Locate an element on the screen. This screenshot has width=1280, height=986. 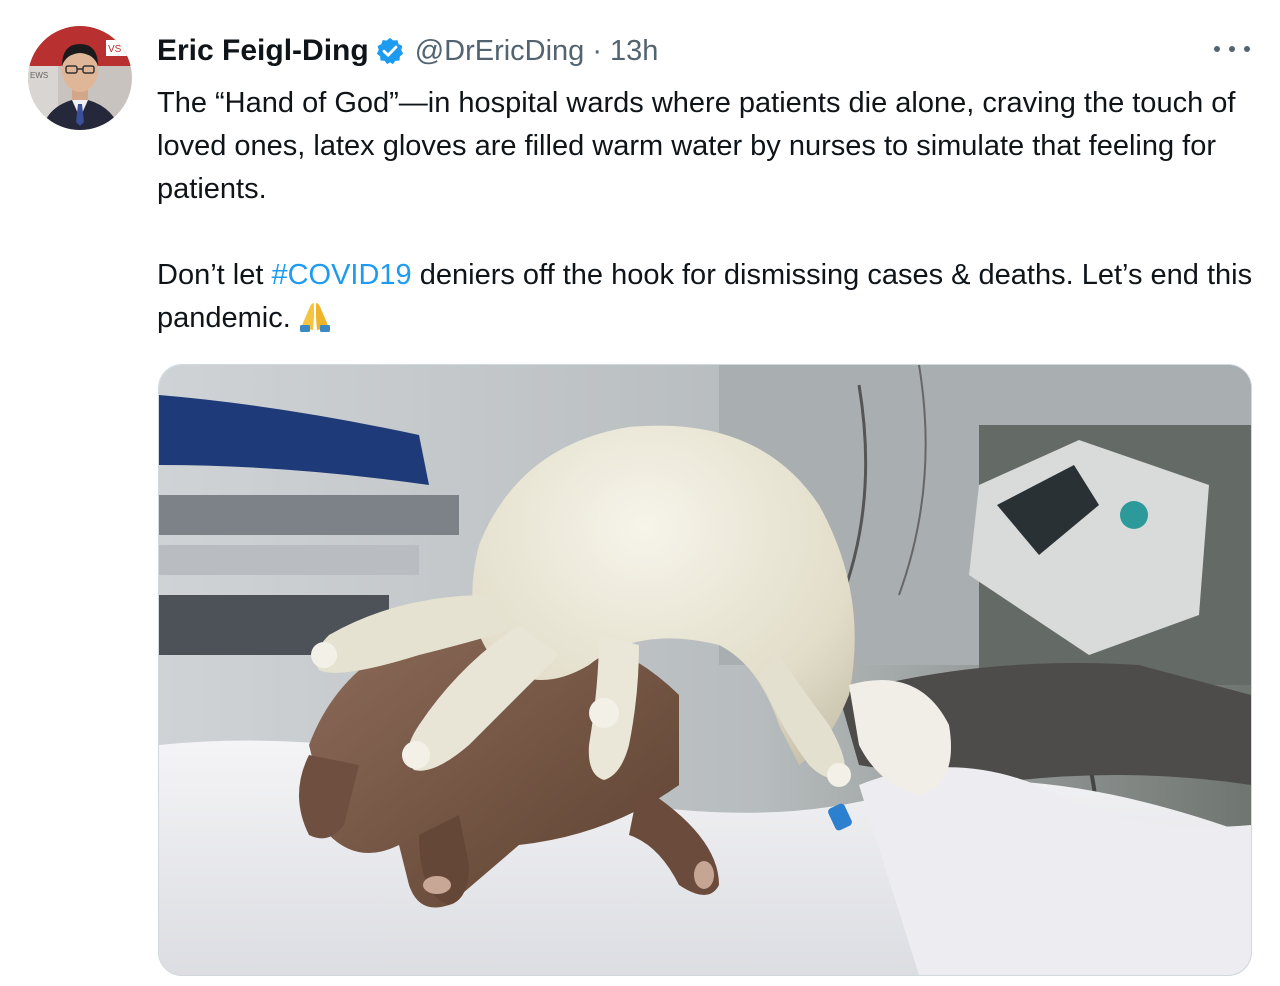
more-options-icon is located at coordinates (1232, 49).